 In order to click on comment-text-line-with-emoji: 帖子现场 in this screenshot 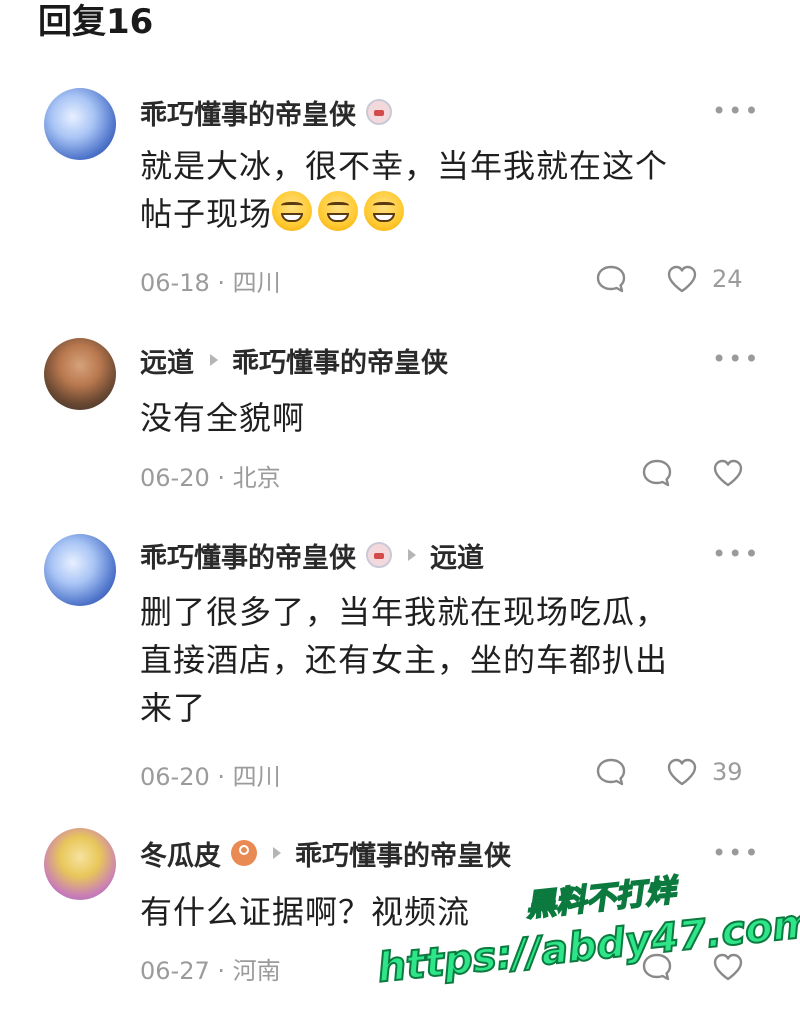, I will do `click(450, 214)`.